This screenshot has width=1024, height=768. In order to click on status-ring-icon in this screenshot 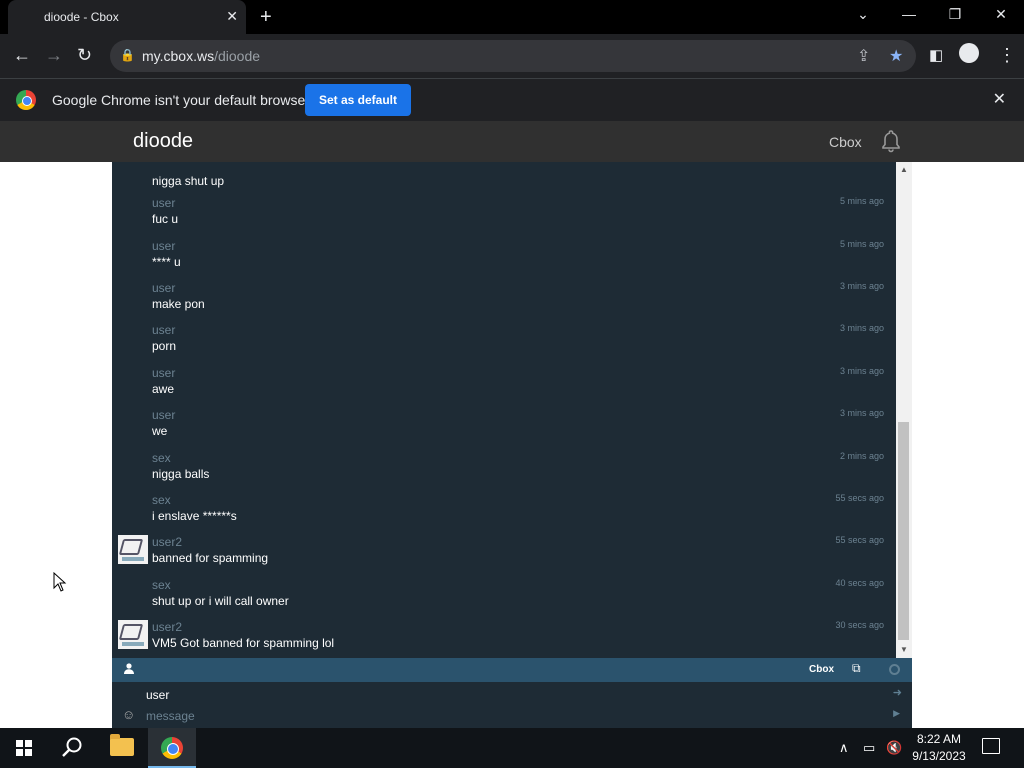, I will do `click(894, 669)`.